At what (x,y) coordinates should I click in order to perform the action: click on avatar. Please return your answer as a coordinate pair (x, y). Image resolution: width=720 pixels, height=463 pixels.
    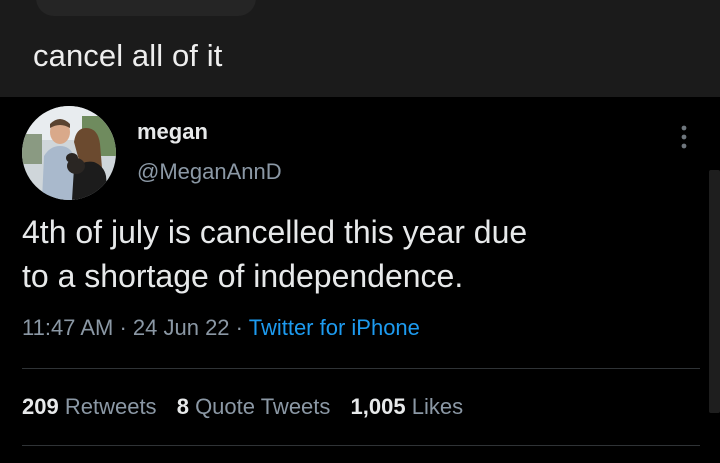
    Looking at the image, I should click on (69, 153).